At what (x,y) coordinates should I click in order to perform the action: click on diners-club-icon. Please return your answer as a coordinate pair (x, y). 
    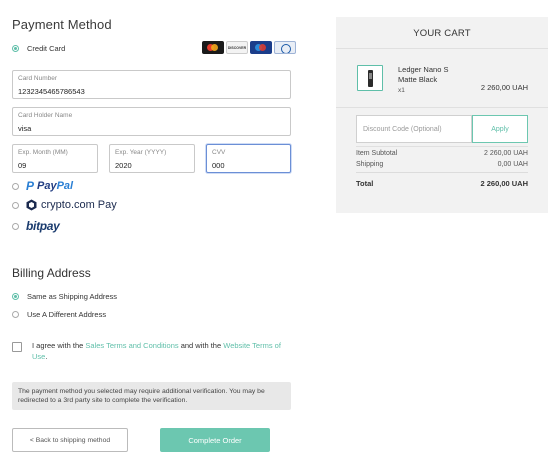
    Looking at the image, I should click on (285, 47).